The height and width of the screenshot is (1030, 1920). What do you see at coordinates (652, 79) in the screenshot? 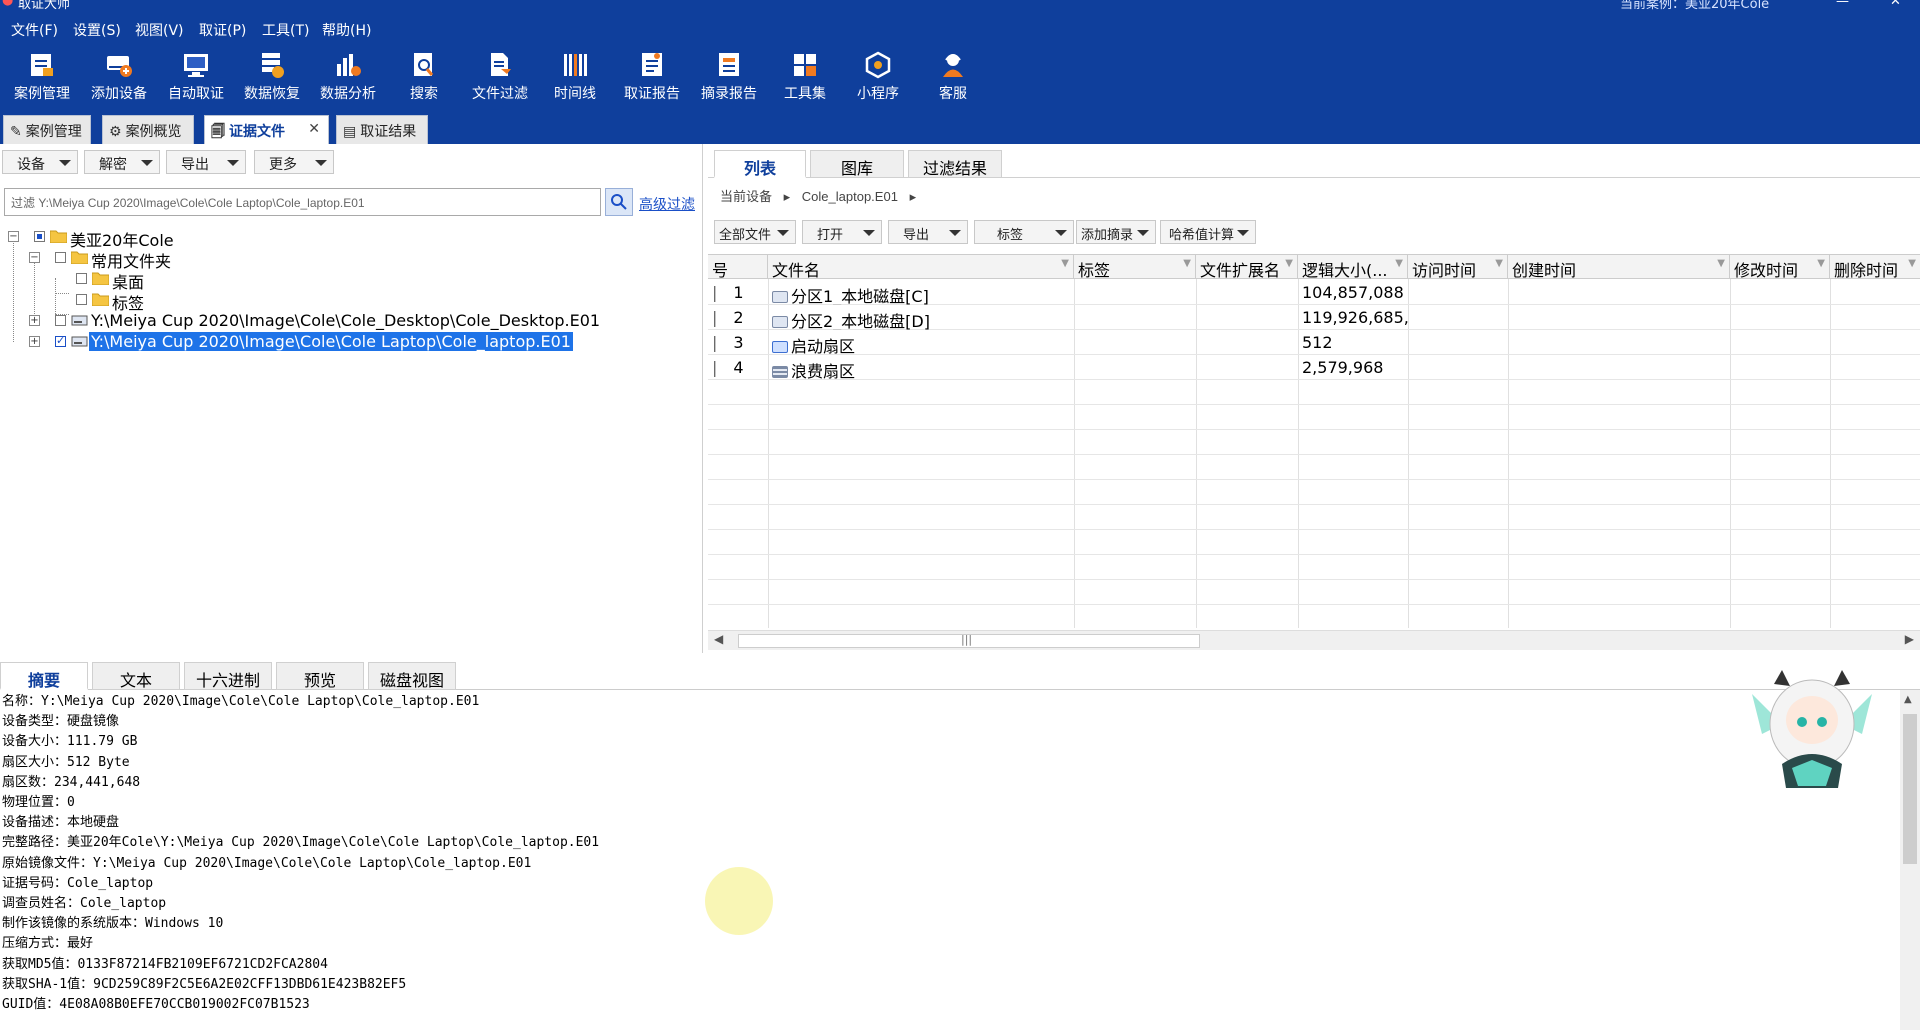
I see `forensic-report-button: 取证报告` at bounding box center [652, 79].